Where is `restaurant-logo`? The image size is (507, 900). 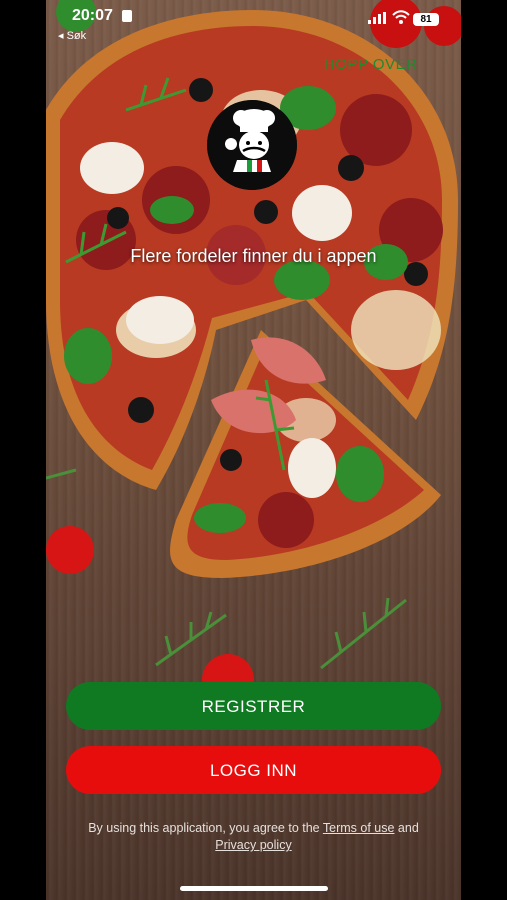
restaurant-logo is located at coordinates (252, 145).